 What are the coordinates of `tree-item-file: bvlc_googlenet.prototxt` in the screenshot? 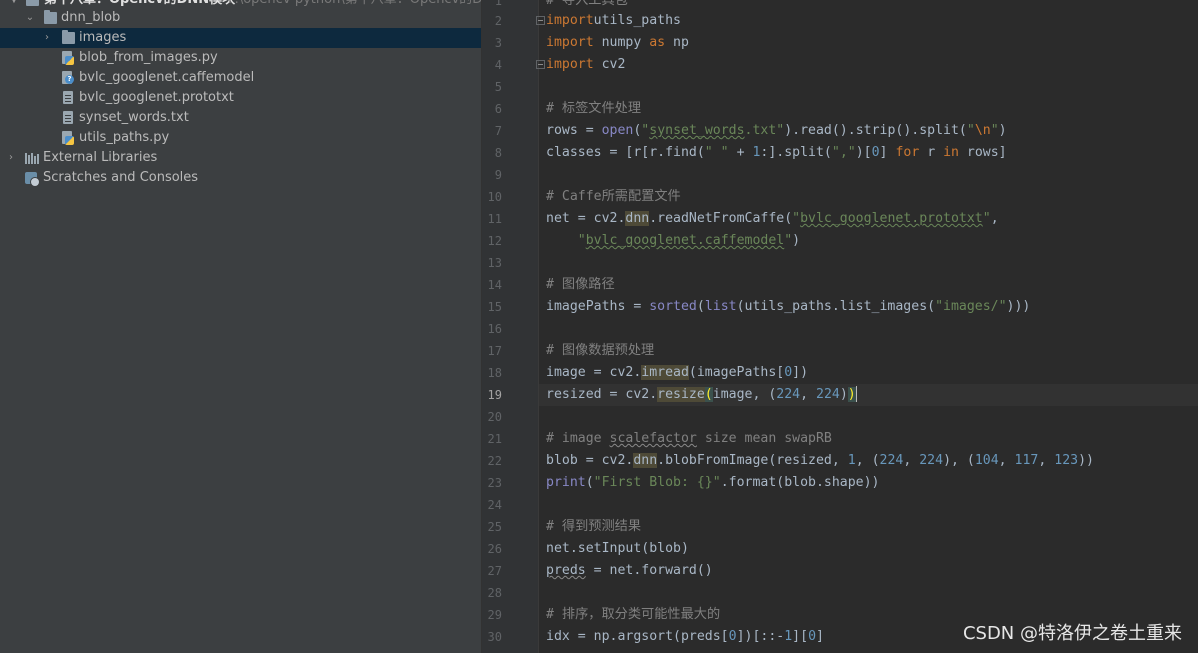 It's located at (240, 98).